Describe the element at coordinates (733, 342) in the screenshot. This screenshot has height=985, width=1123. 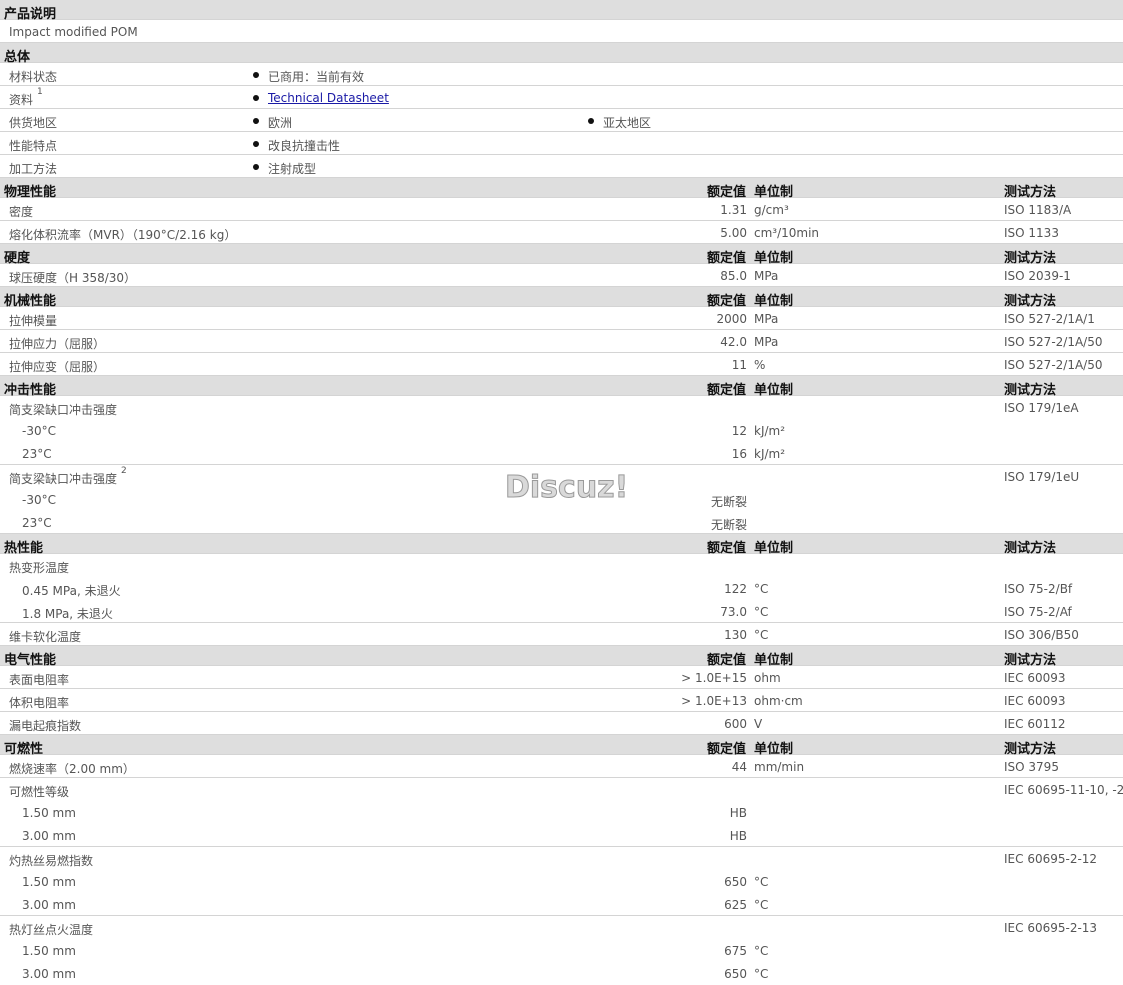
I see `nominal-value: 42.0` at that location.